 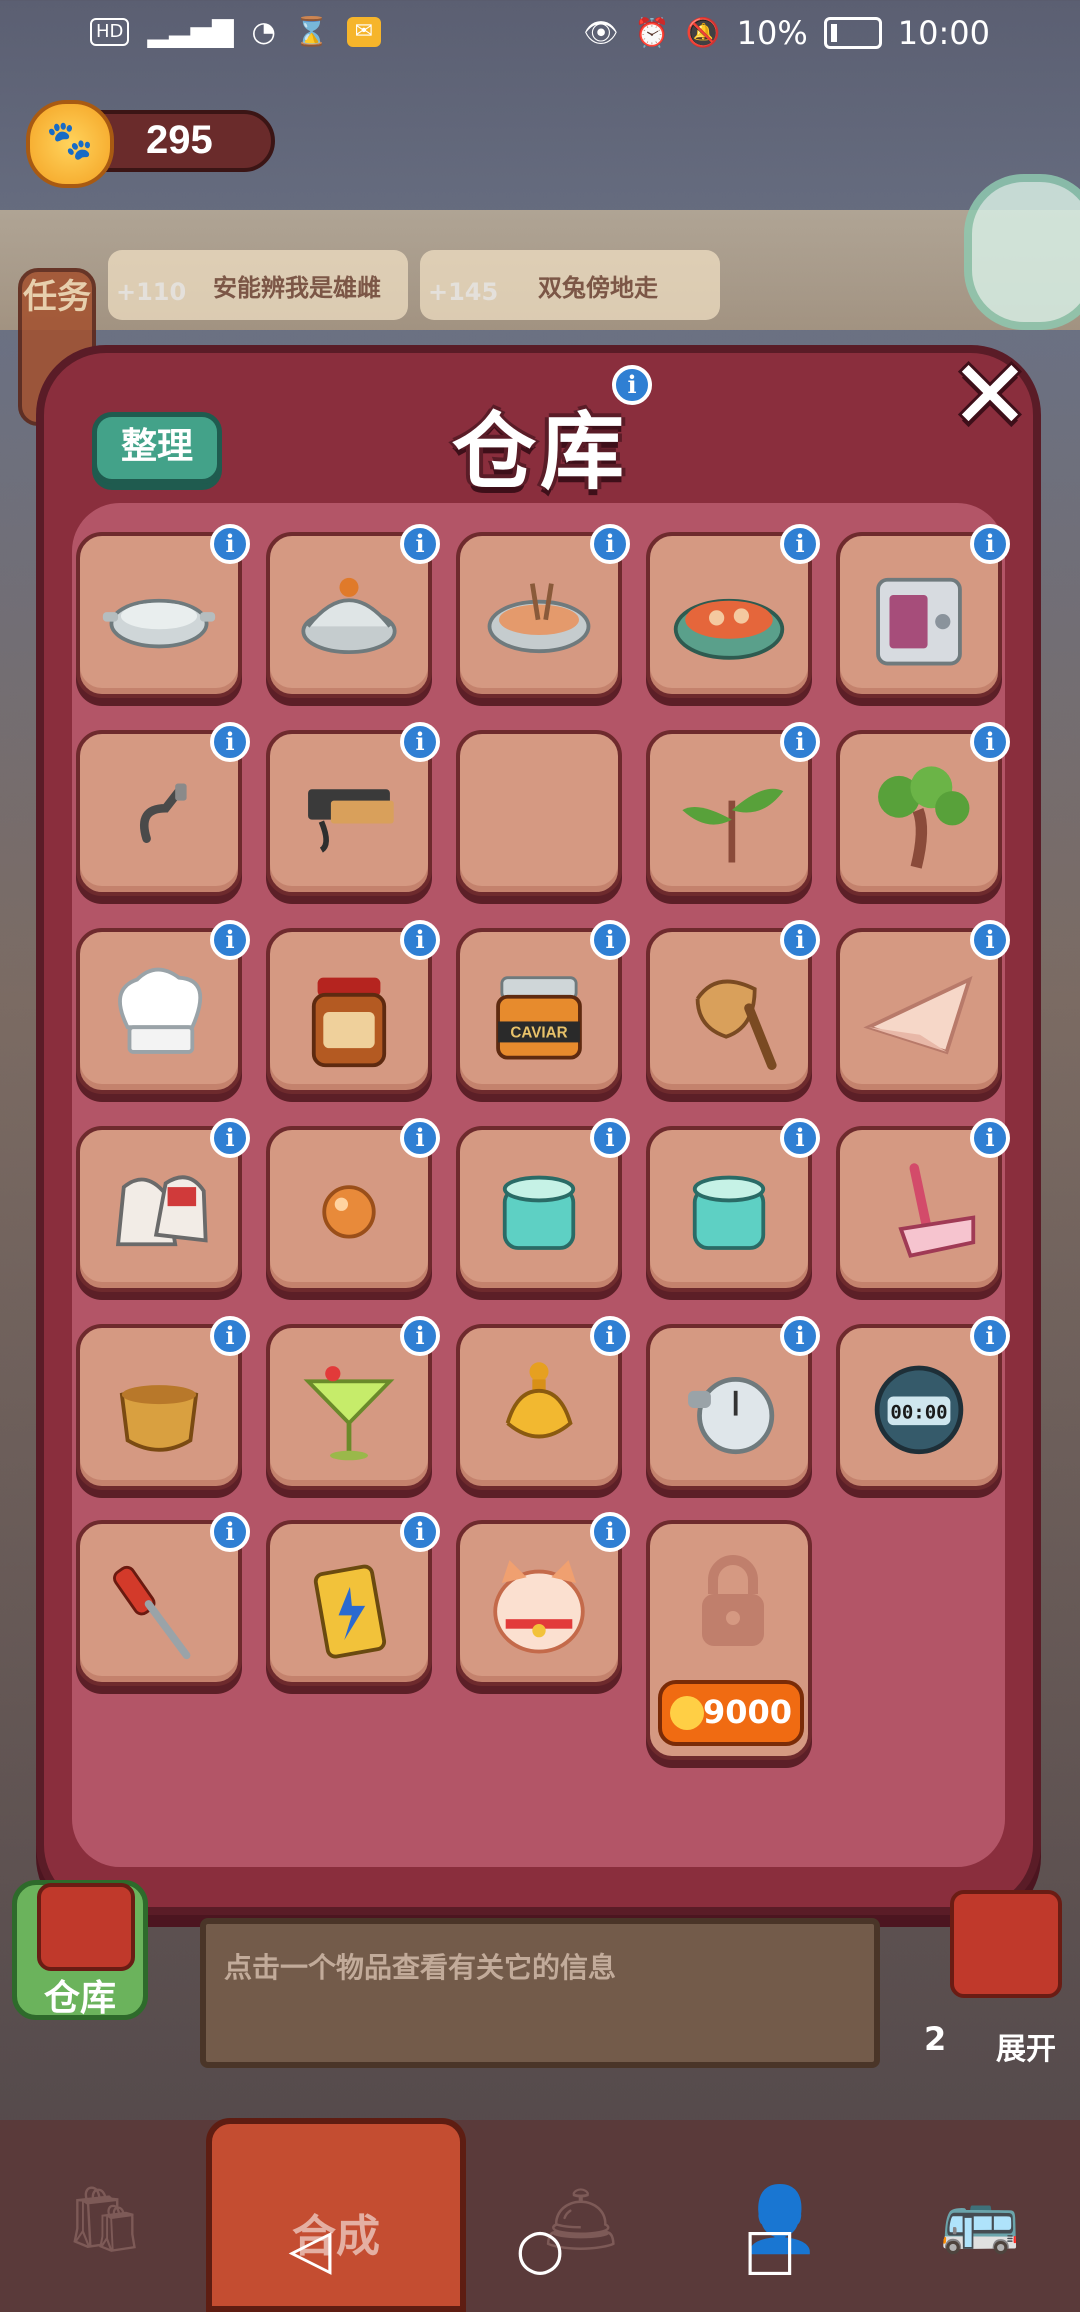 I want to click on paw-coin-icon: 🐾, so click(x=70, y=144).